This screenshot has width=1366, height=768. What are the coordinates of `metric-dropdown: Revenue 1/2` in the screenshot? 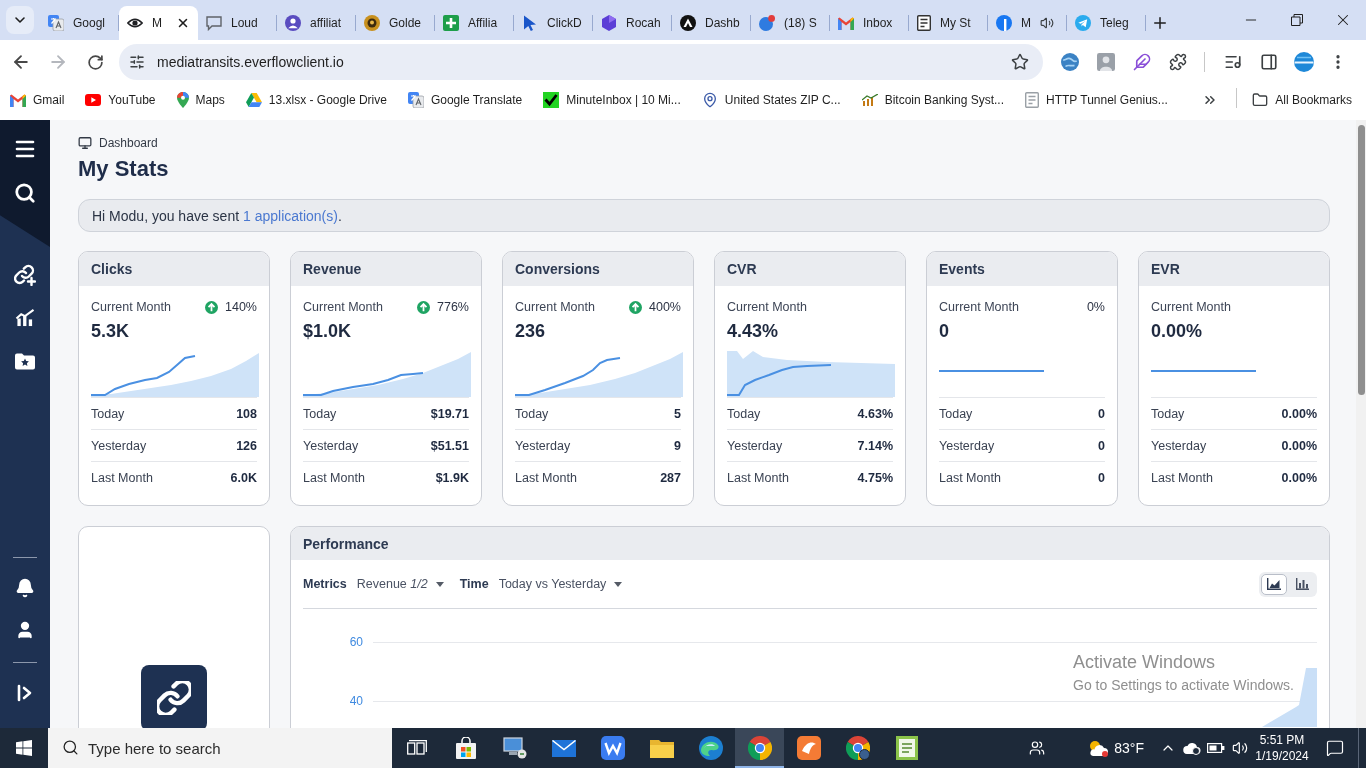 It's located at (400, 584).